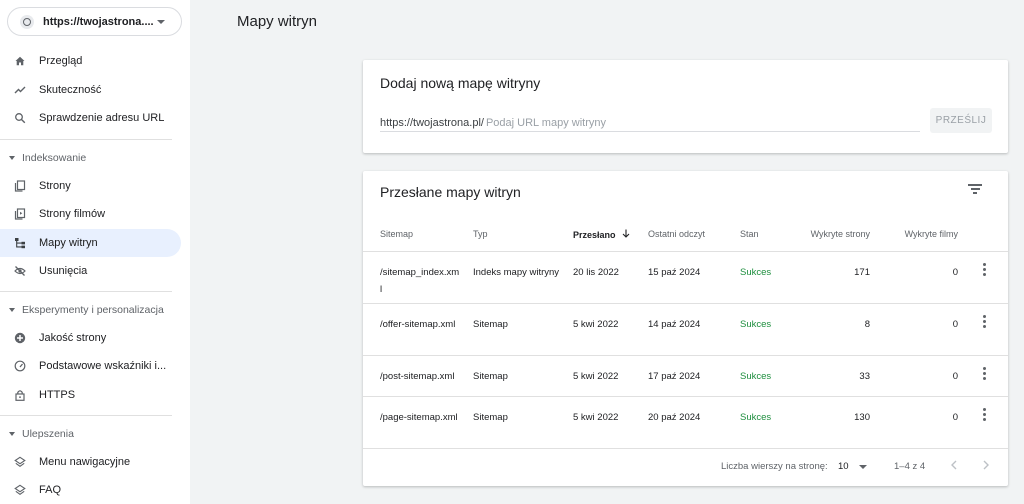  Describe the element at coordinates (20, 338) in the screenshot. I see `page-quality-icon` at that location.